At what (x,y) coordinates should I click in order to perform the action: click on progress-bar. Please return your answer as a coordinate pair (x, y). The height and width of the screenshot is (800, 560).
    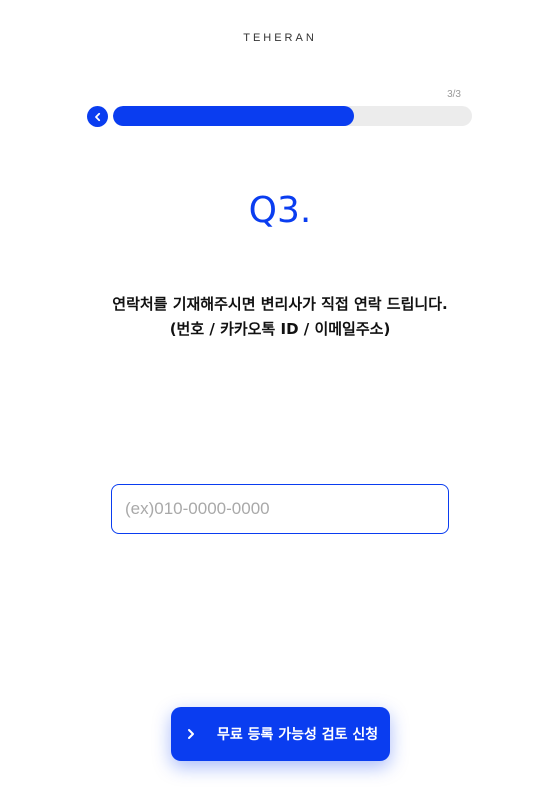
    Looking at the image, I should click on (292, 116).